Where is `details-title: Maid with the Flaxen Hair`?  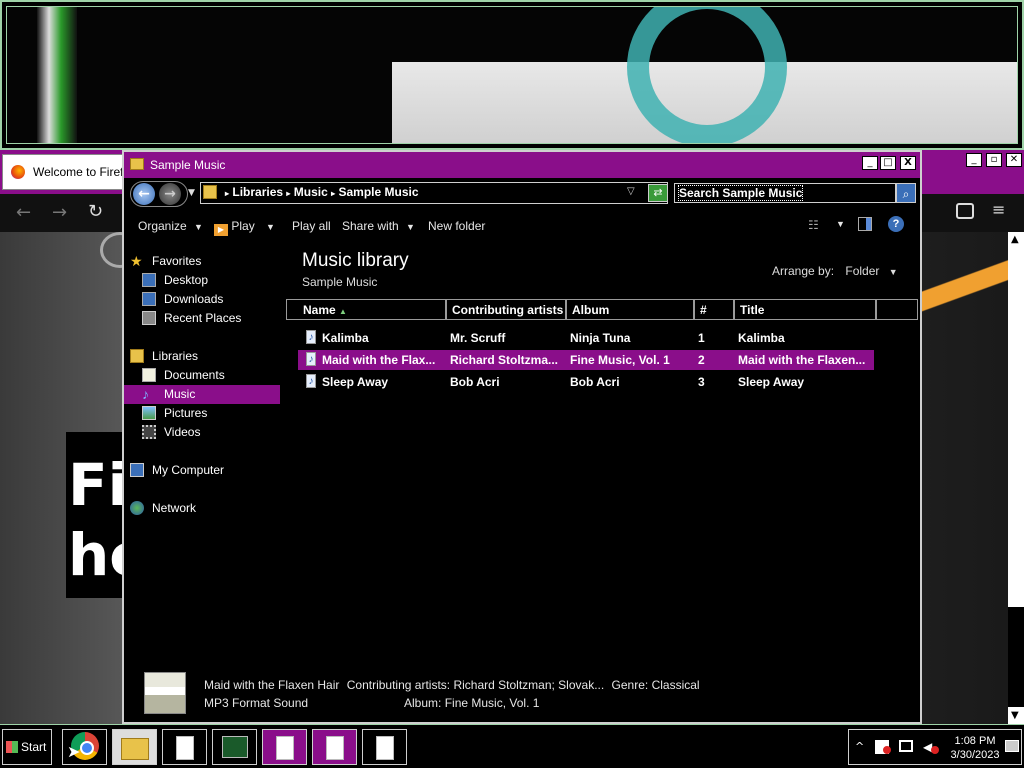 details-title: Maid with the Flaxen Hair is located at coordinates (272, 685).